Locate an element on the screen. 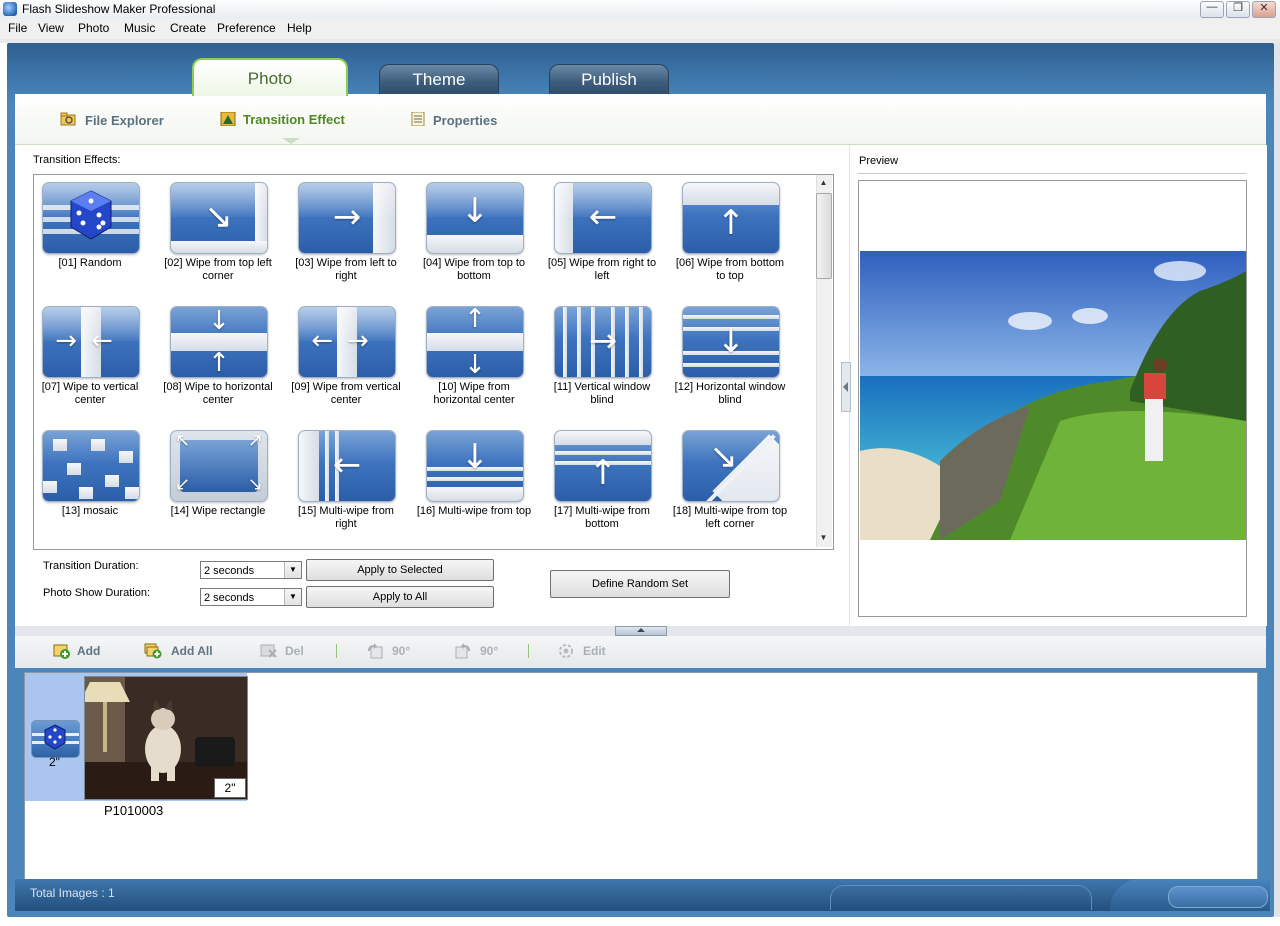 The height and width of the screenshot is (926, 1280). menu-view: View is located at coordinates (51, 28).